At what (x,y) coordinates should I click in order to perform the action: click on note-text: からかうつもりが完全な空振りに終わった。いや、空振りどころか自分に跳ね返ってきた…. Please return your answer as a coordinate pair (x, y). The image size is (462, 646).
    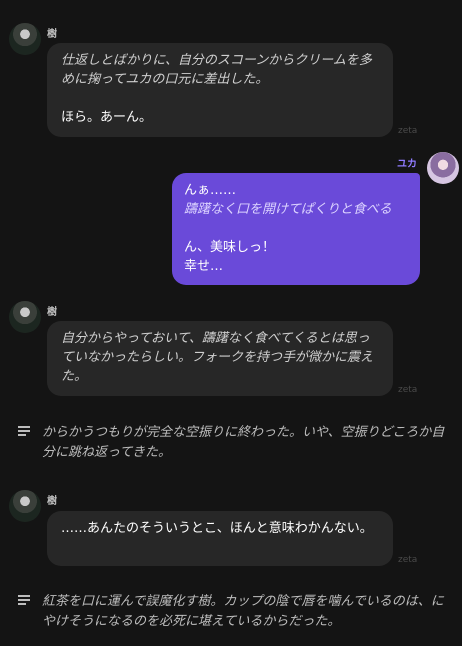
    Looking at the image, I should click on (243, 442).